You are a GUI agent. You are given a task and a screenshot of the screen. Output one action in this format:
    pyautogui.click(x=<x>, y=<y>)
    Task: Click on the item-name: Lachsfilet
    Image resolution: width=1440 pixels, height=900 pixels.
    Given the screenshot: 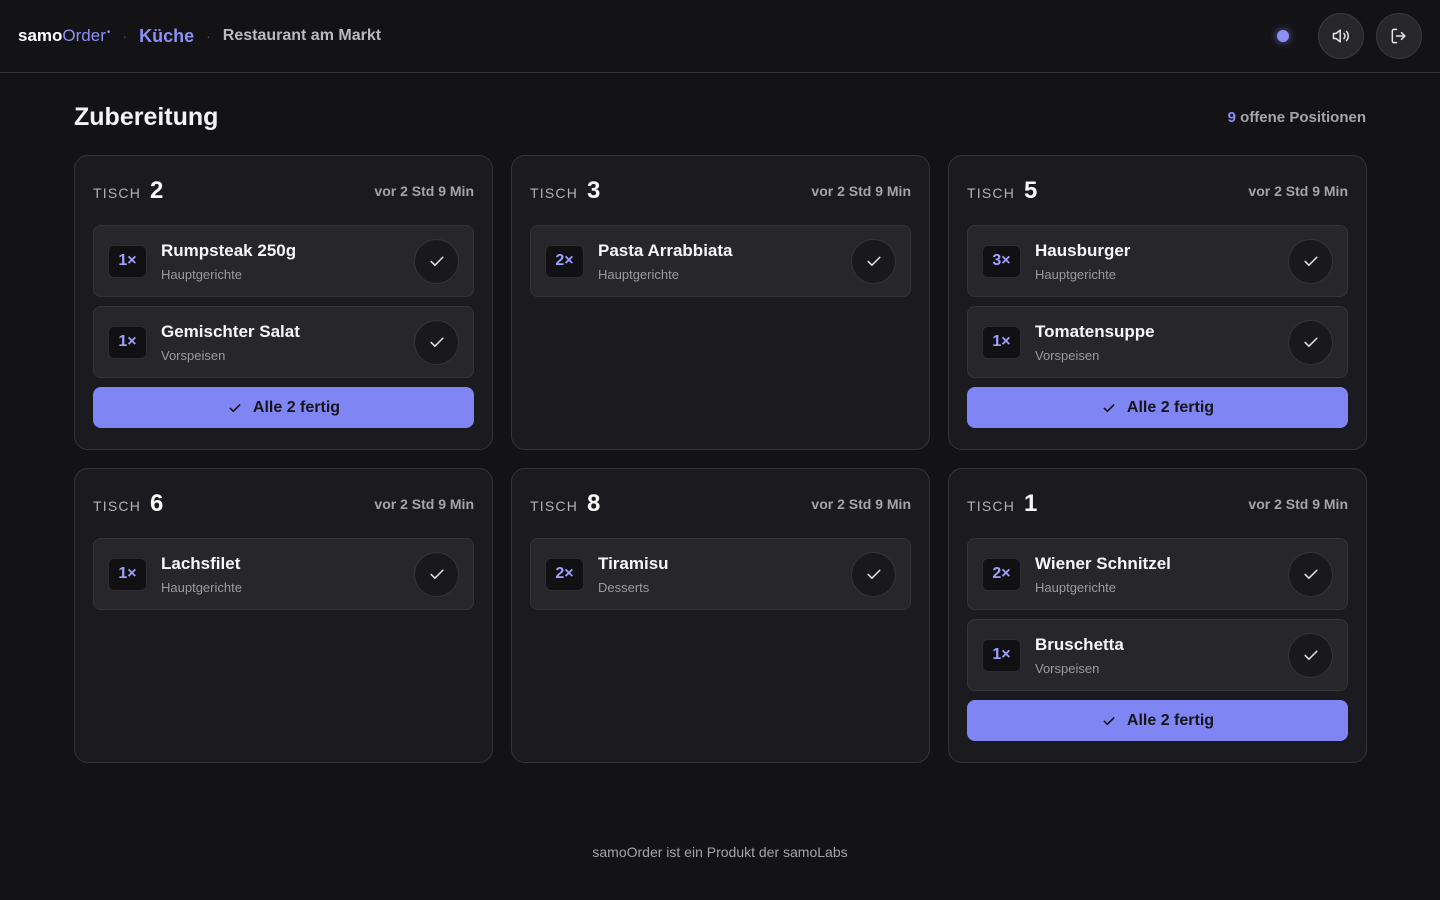 What is the action you would take?
    pyautogui.click(x=201, y=563)
    